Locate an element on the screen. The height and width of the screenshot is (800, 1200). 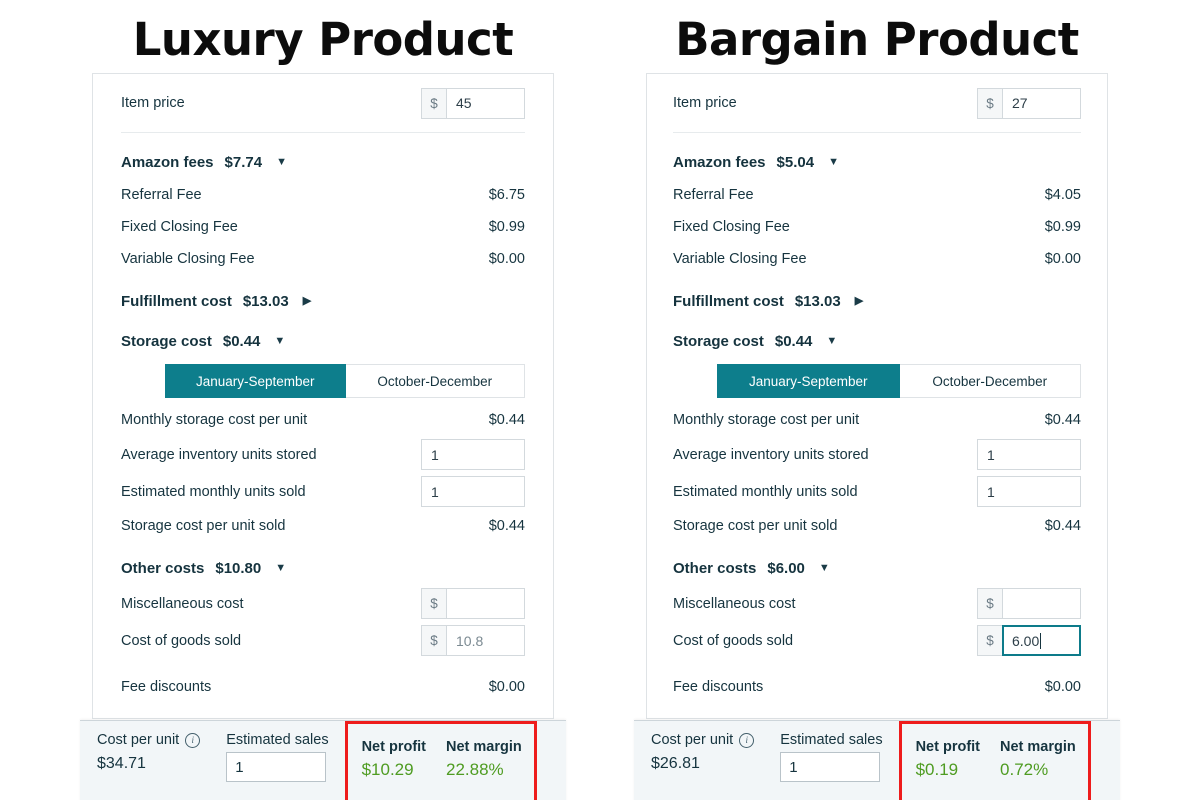
other-costs-header: Other costs $10.80 ▼ is located at coordinates (323, 568).